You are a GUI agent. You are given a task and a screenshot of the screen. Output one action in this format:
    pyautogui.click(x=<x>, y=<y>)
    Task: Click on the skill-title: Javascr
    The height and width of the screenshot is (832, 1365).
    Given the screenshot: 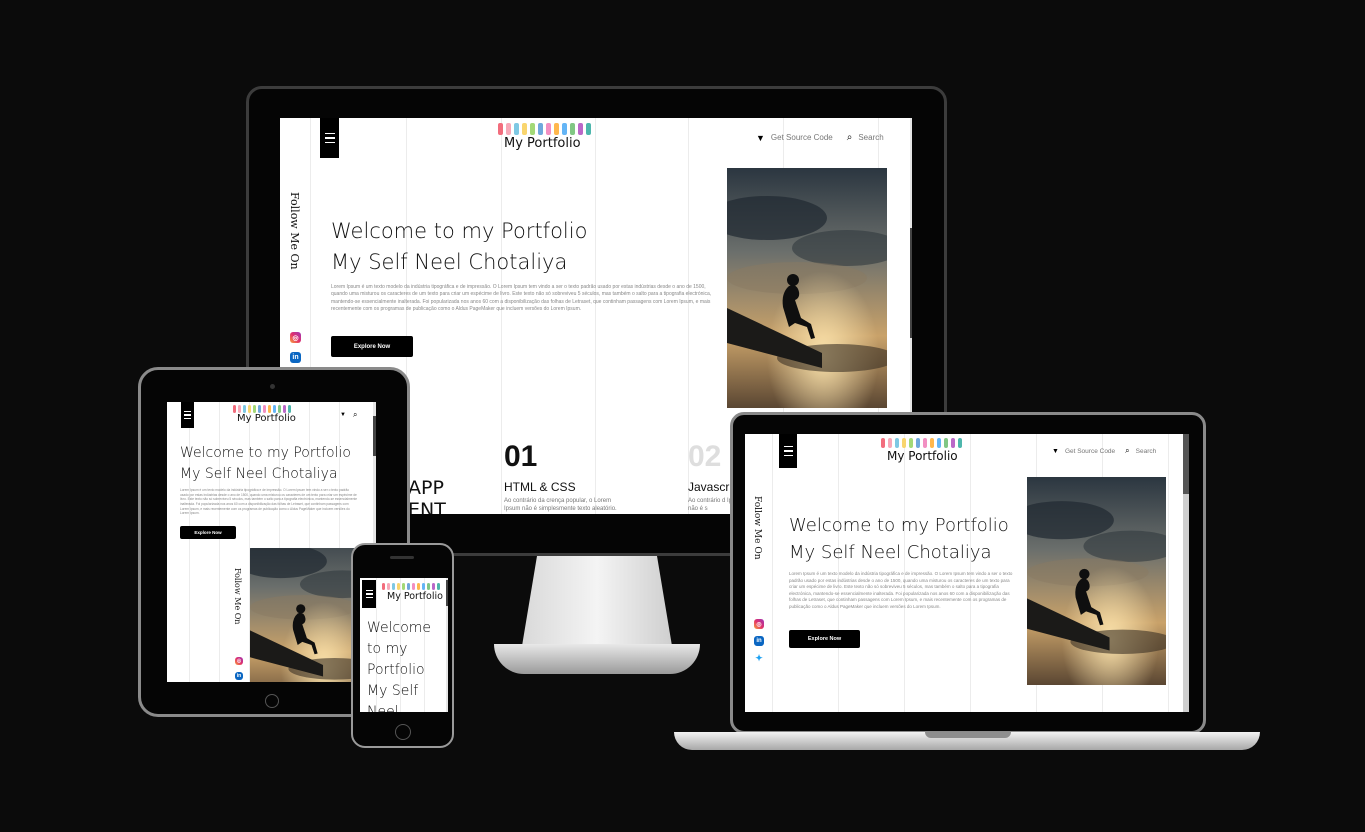 What is the action you would take?
    pyautogui.click(x=709, y=487)
    